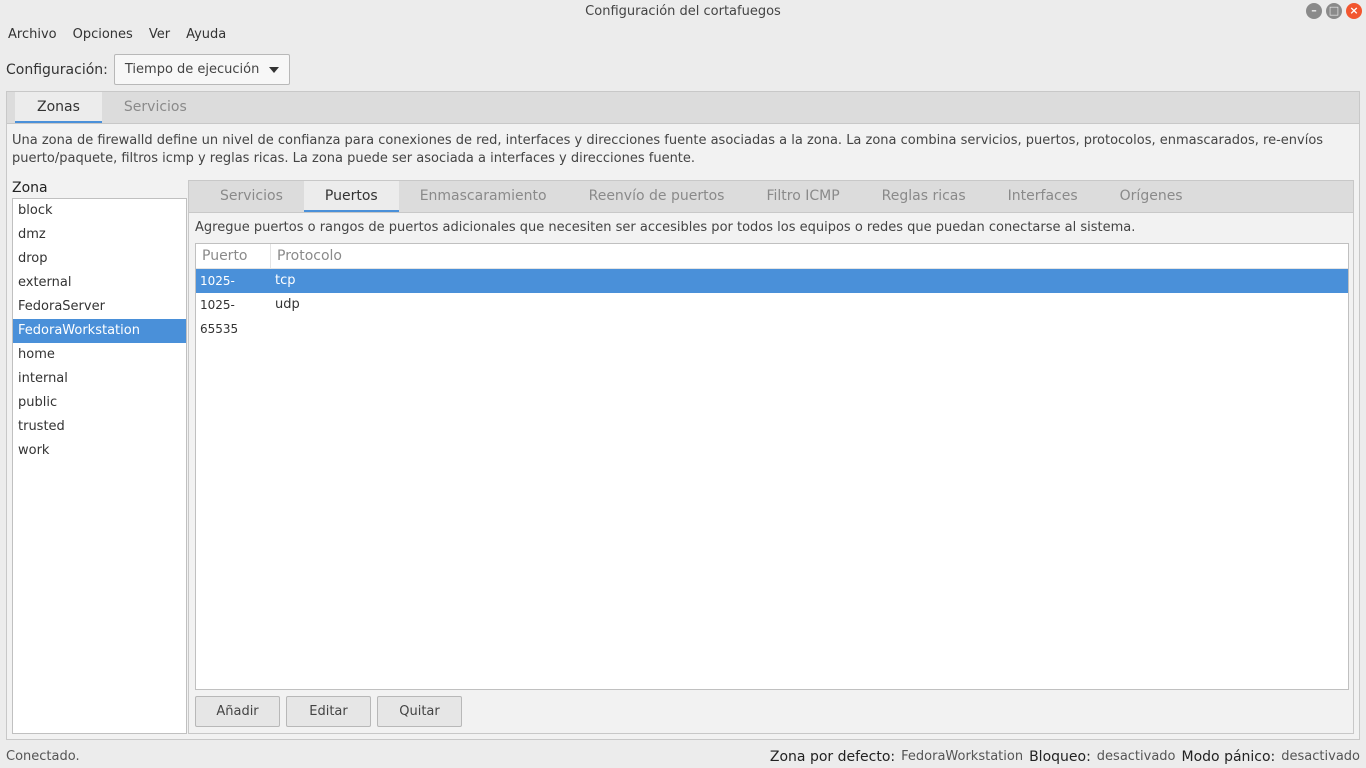 The width and height of the screenshot is (1366, 768). What do you see at coordinates (233, 256) in the screenshot?
I see `column-header-puerto: Puerto` at bounding box center [233, 256].